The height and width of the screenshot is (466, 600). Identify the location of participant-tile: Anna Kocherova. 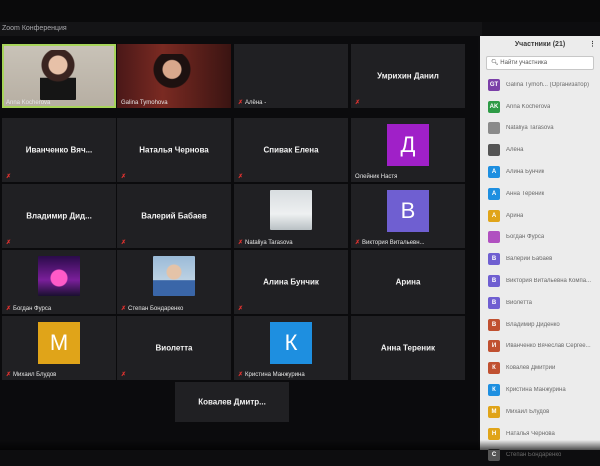
(59, 76).